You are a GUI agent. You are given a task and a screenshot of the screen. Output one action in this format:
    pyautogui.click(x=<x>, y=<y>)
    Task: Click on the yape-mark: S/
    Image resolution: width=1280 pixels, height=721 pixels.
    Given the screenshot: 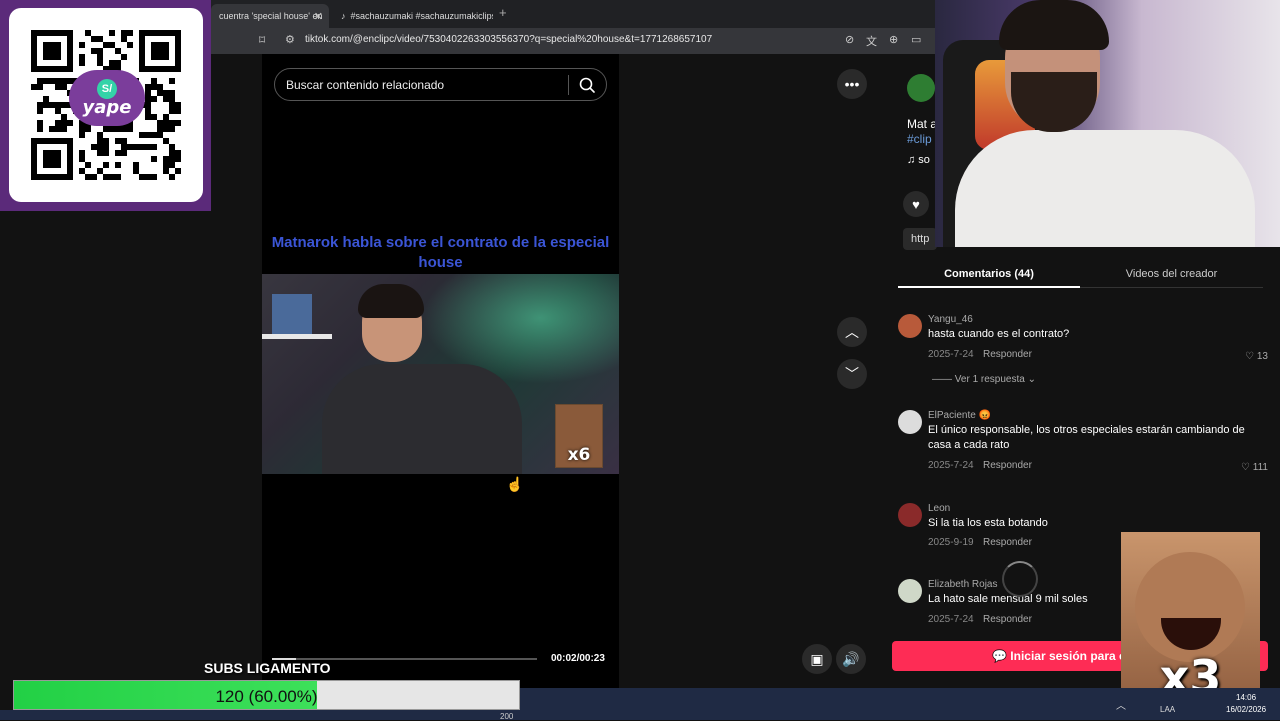 What is the action you would take?
    pyautogui.click(x=107, y=88)
    